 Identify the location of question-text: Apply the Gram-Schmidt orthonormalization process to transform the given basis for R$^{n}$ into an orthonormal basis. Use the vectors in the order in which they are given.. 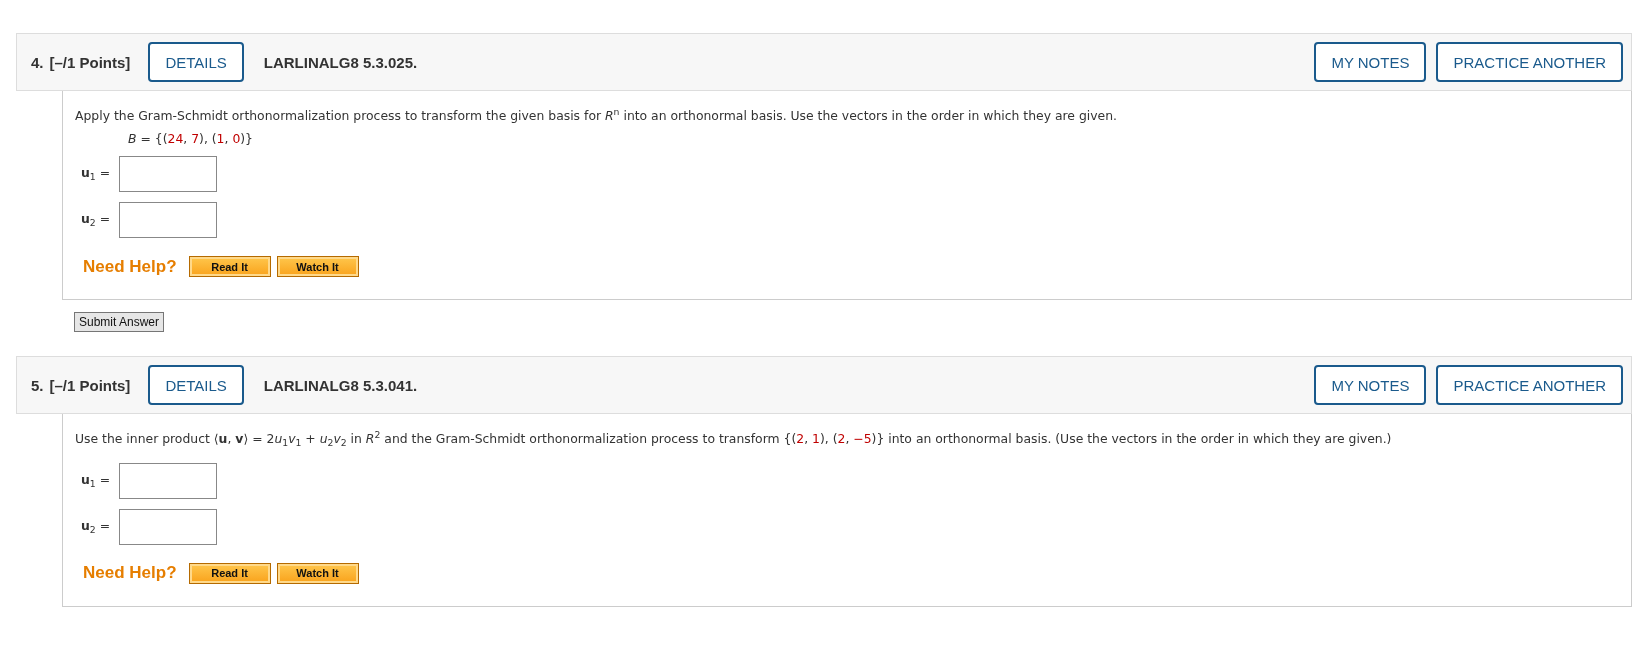
(596, 115).